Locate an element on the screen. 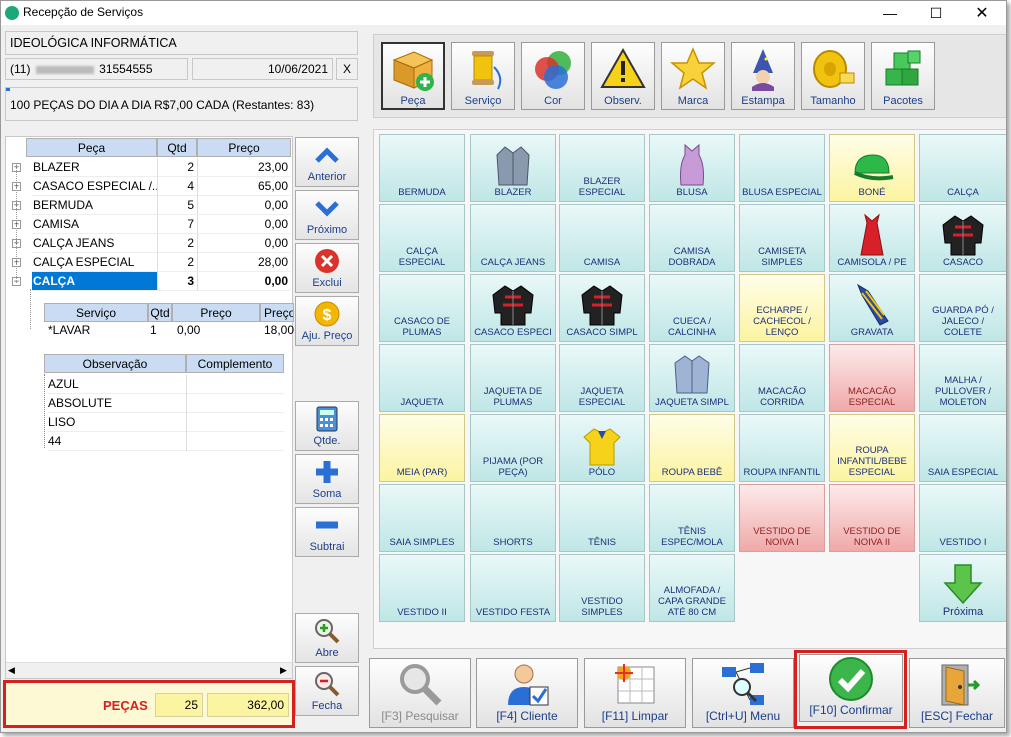  product-tile: CALÇA ESPECIAL is located at coordinates (422, 238).